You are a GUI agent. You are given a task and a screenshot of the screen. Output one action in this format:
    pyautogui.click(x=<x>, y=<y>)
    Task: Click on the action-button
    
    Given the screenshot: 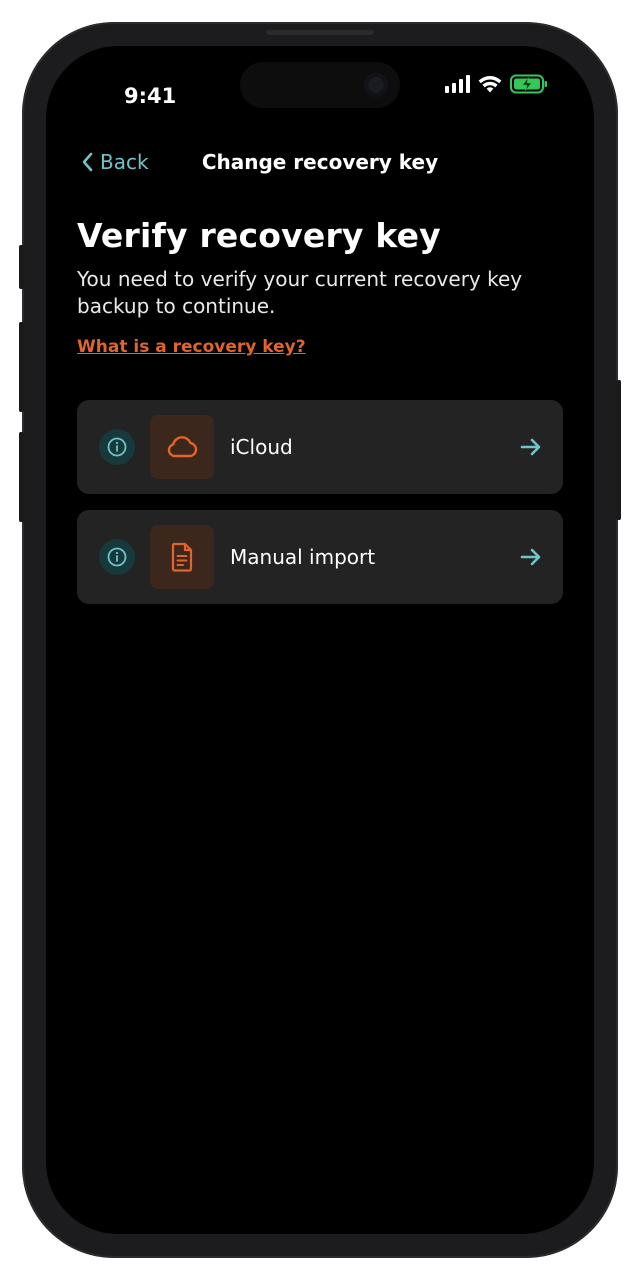 What is the action you would take?
    pyautogui.click(x=21, y=267)
    